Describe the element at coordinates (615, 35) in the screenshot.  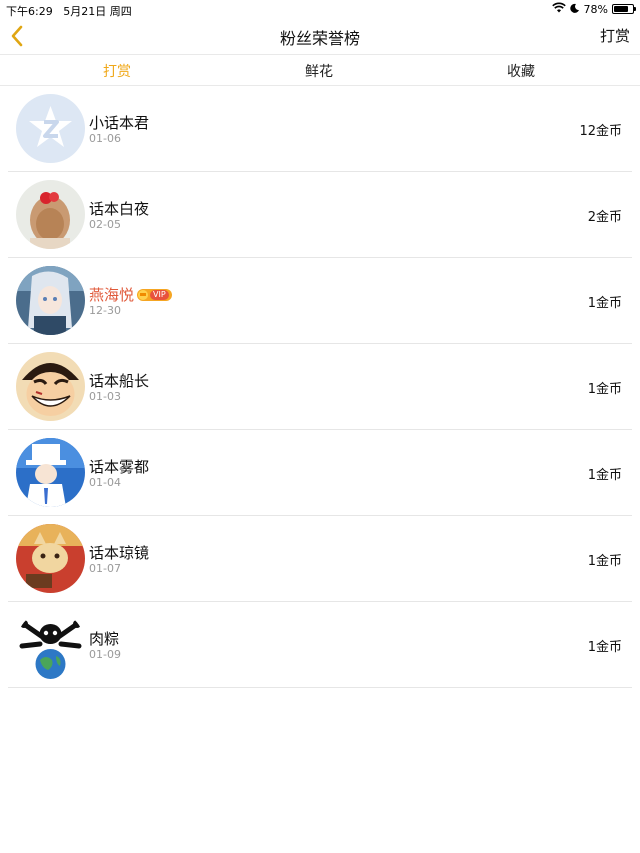
I see `reward-button: 打赏` at that location.